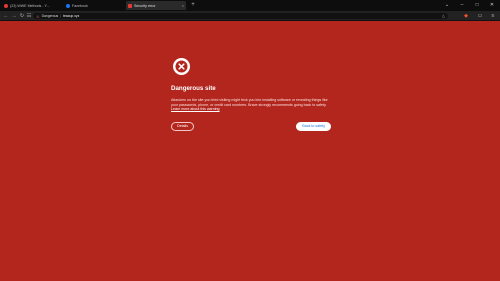 This screenshot has height=281, width=500. What do you see at coordinates (80, 5) in the screenshot?
I see `tab-title: Facebook` at bounding box center [80, 5].